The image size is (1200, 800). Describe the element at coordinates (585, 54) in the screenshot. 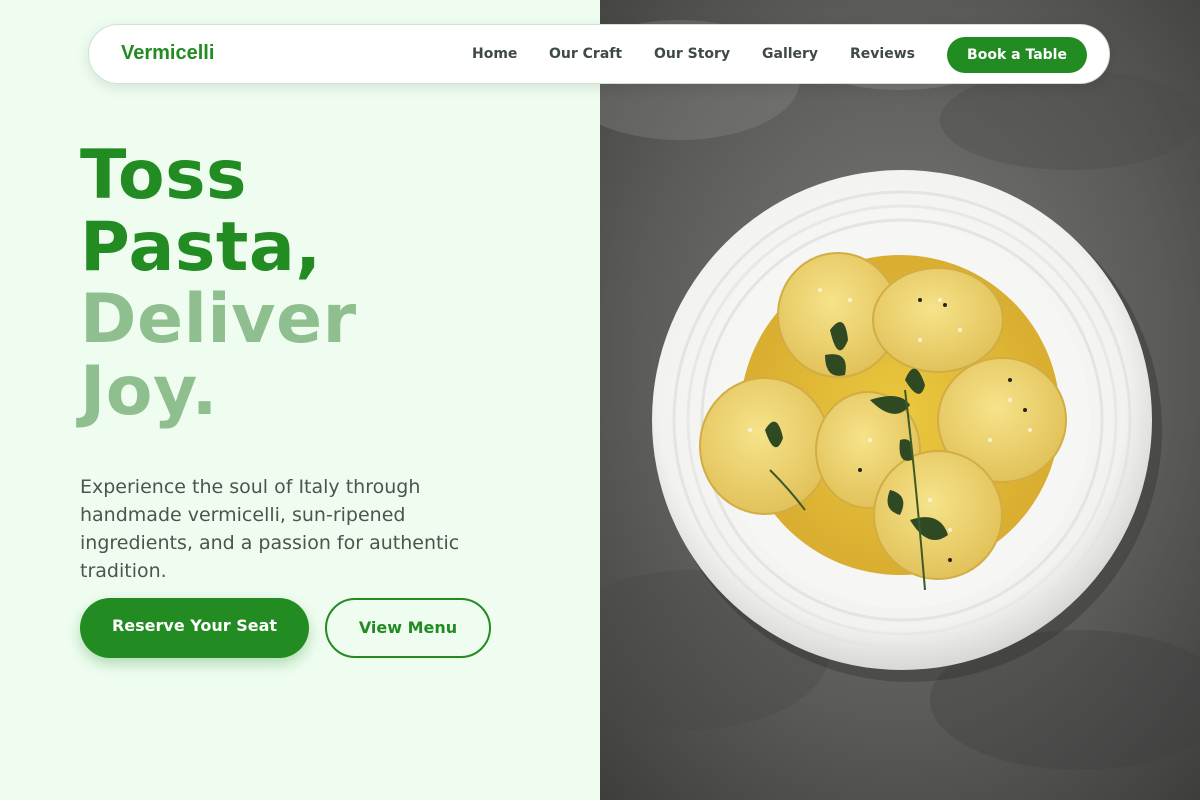

I see `nav-link-our-craft: Our Craft` at that location.